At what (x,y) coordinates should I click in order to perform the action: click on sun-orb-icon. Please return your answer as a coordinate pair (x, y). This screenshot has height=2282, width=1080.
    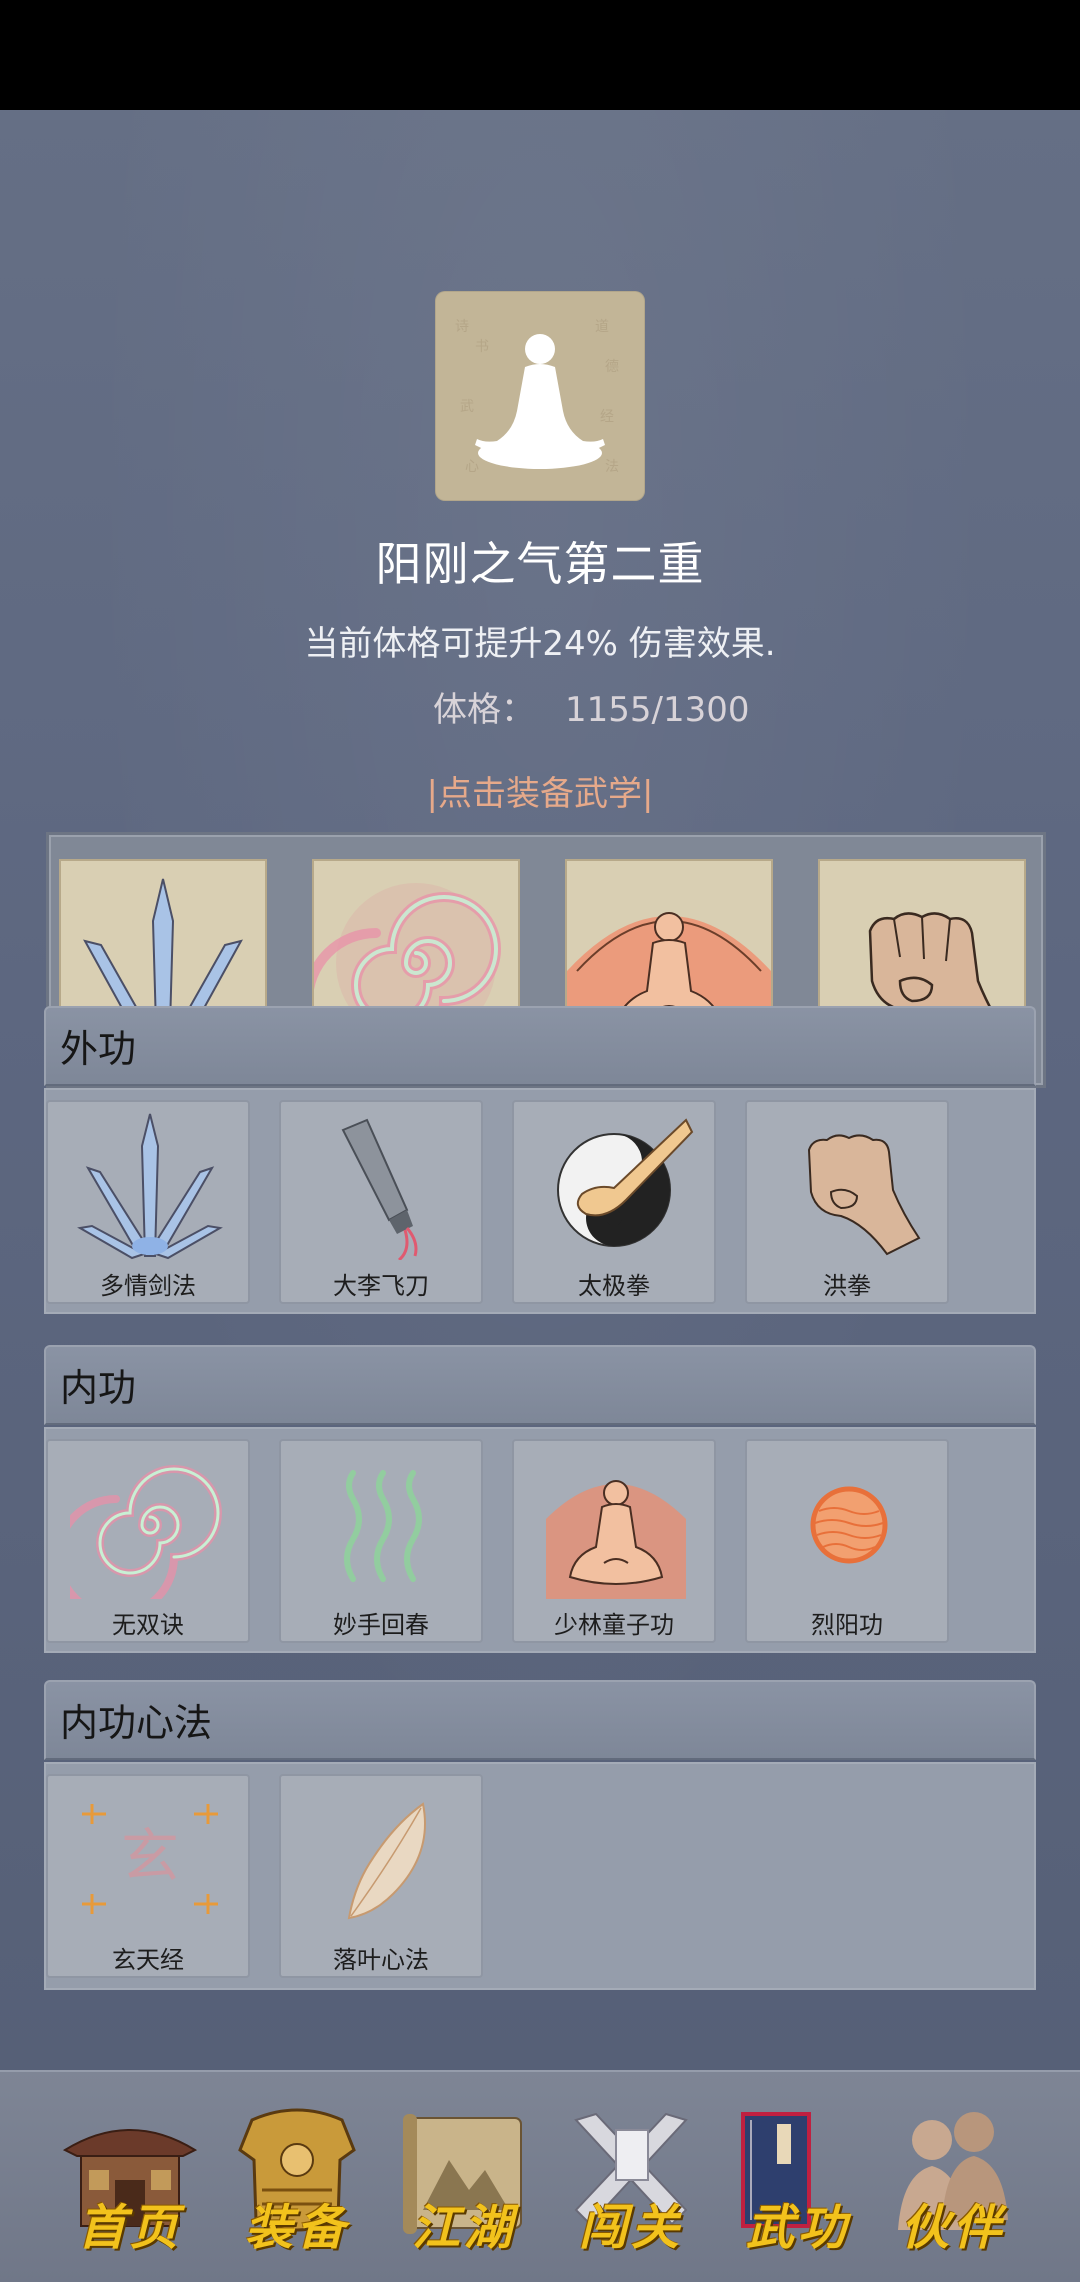
    Looking at the image, I should click on (849, 1525).